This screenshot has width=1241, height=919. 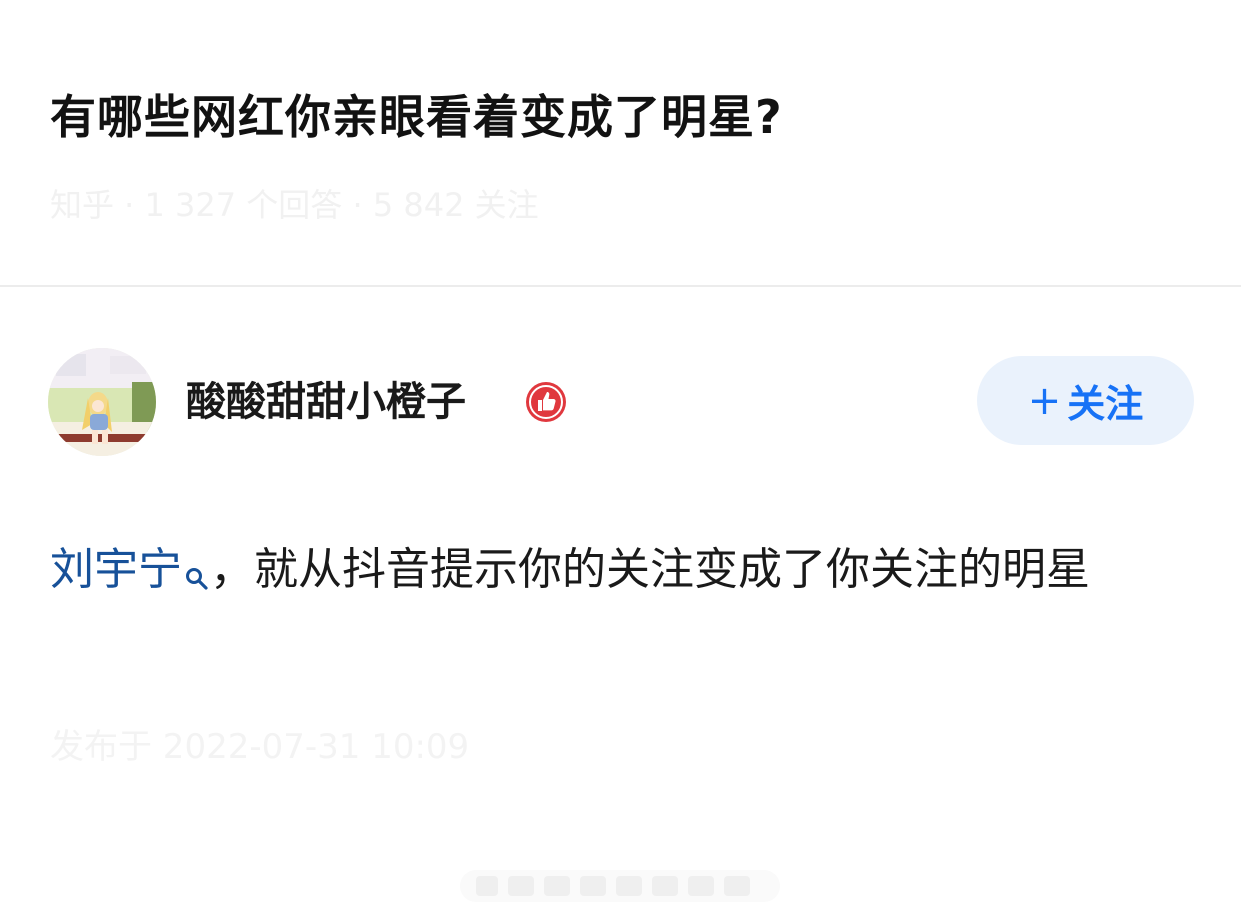 I want to click on watermark, so click(x=620, y=886).